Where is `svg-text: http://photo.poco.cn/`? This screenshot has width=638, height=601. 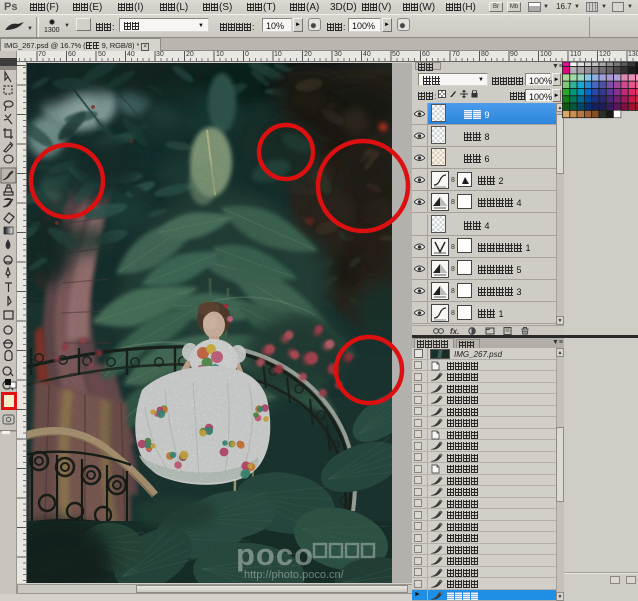
svg-text: http://photo.poco.cn/ is located at coordinates (294, 575).